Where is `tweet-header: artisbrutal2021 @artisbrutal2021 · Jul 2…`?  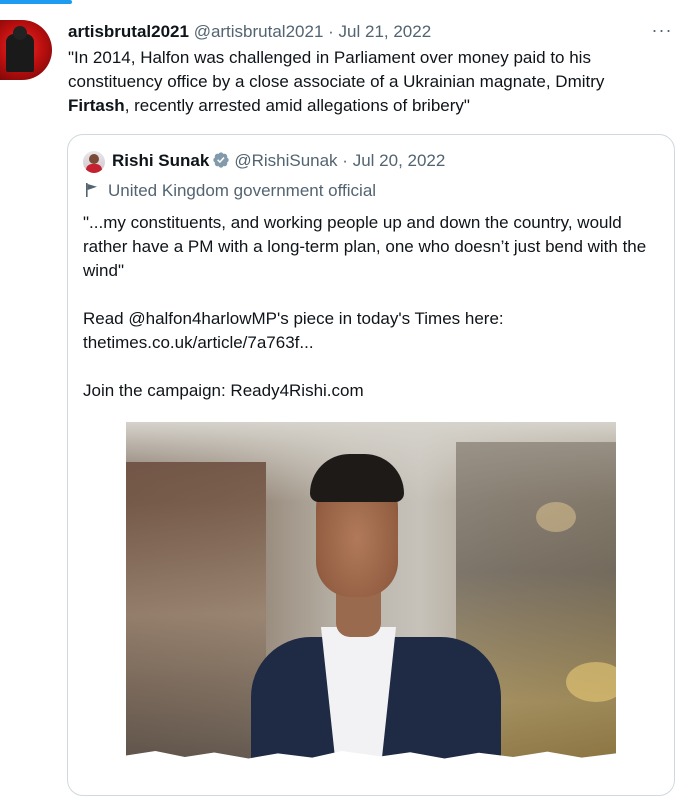 tweet-header: artisbrutal2021 @artisbrutal2021 · Jul 2… is located at coordinates (358, 33).